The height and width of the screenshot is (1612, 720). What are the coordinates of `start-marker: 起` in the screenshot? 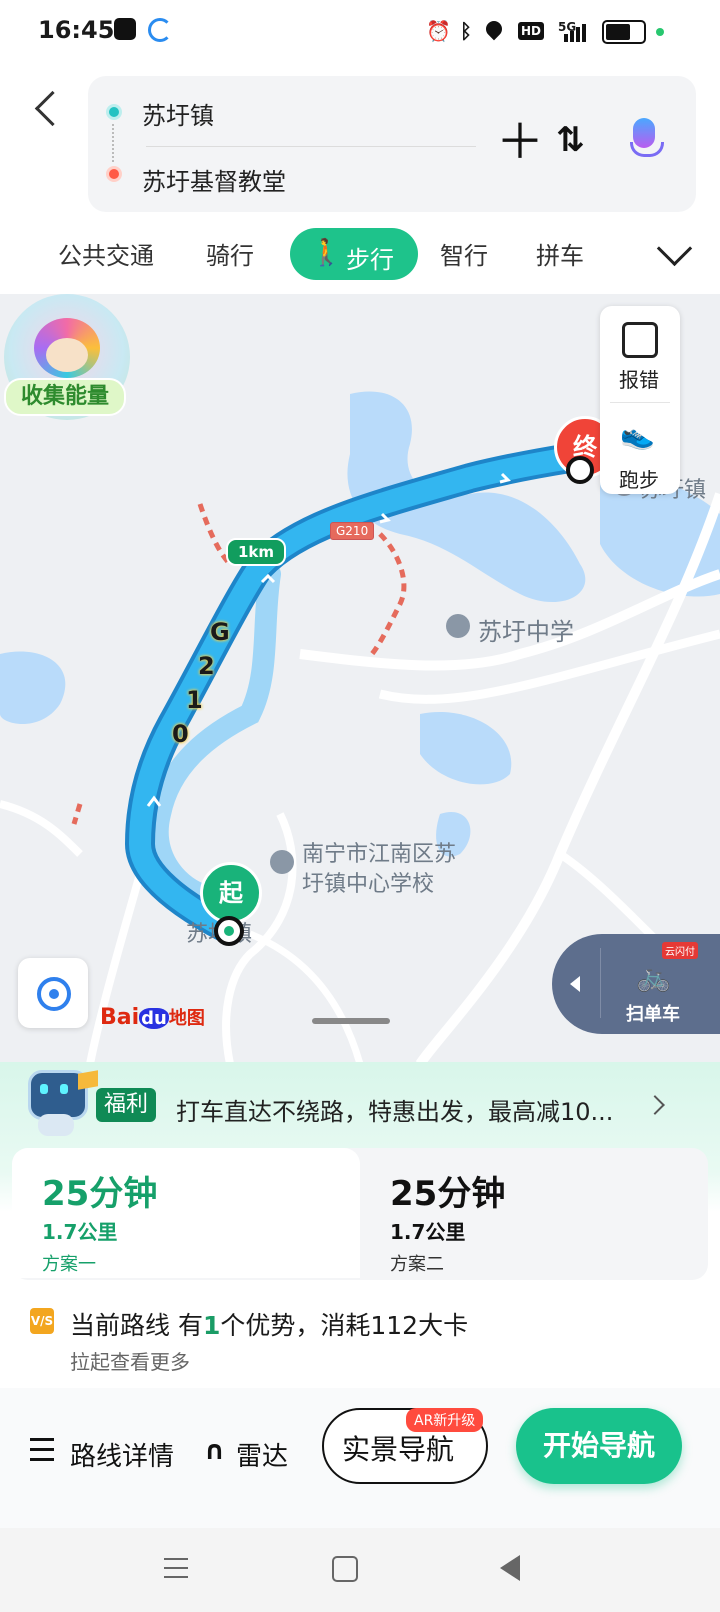 It's located at (231, 893).